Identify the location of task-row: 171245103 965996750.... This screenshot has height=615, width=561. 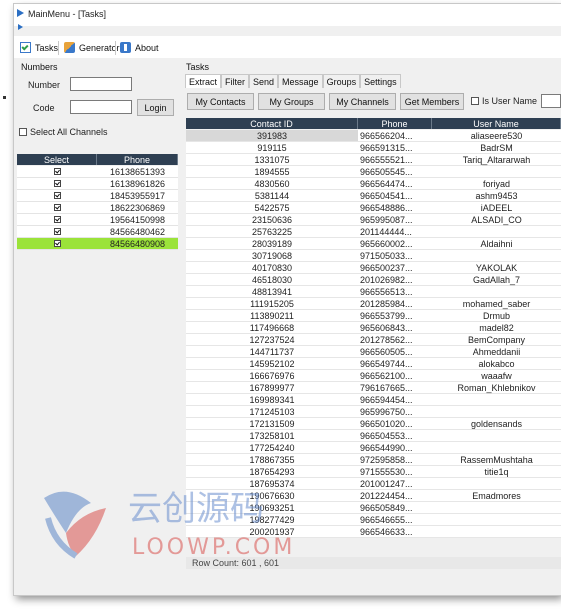
(373, 412).